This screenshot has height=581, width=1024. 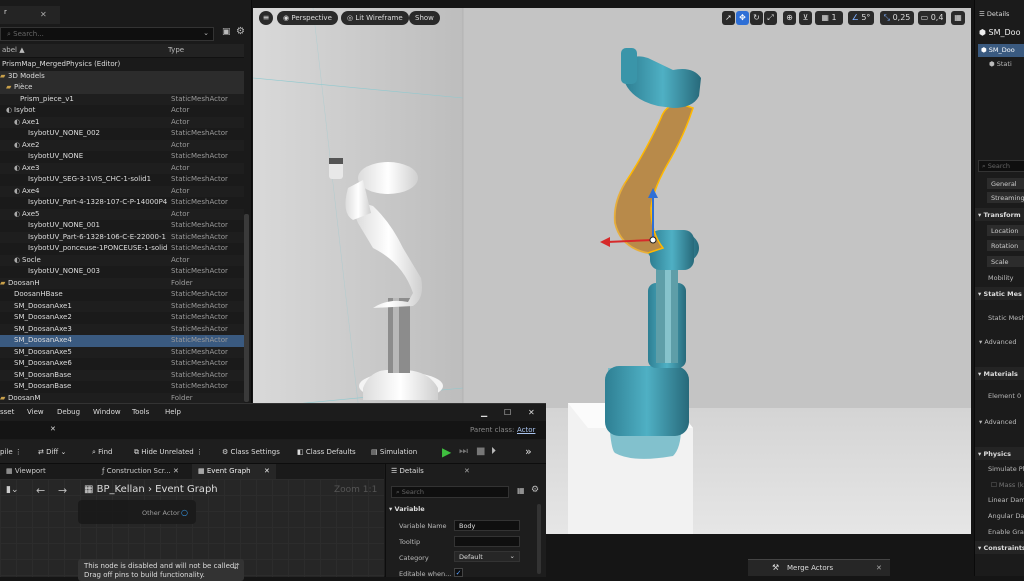 I want to click on details-search-input: ⌕ Search, so click(x=1001, y=166).